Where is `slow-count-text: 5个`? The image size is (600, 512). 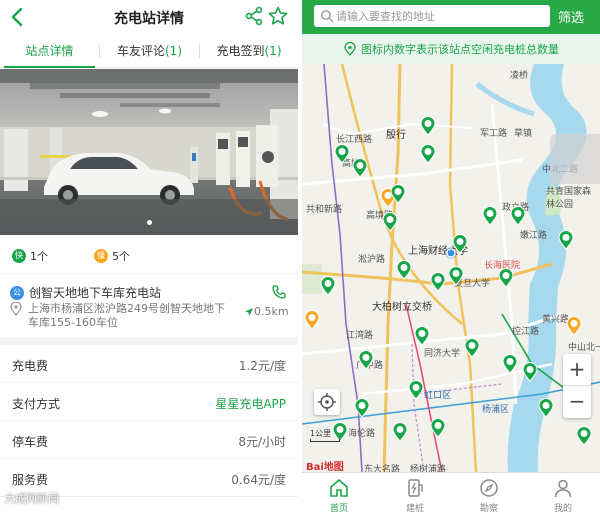
slow-count-text: 5个 is located at coordinates (121, 256).